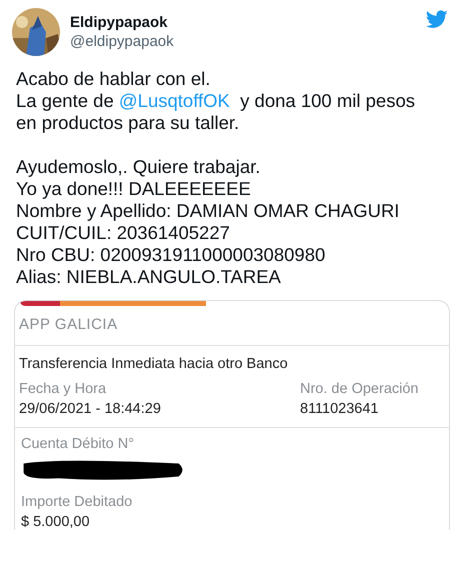 This screenshot has width=466, height=572. I want to click on field-value: 29/06/2021 - 18:44:29, so click(90, 409).